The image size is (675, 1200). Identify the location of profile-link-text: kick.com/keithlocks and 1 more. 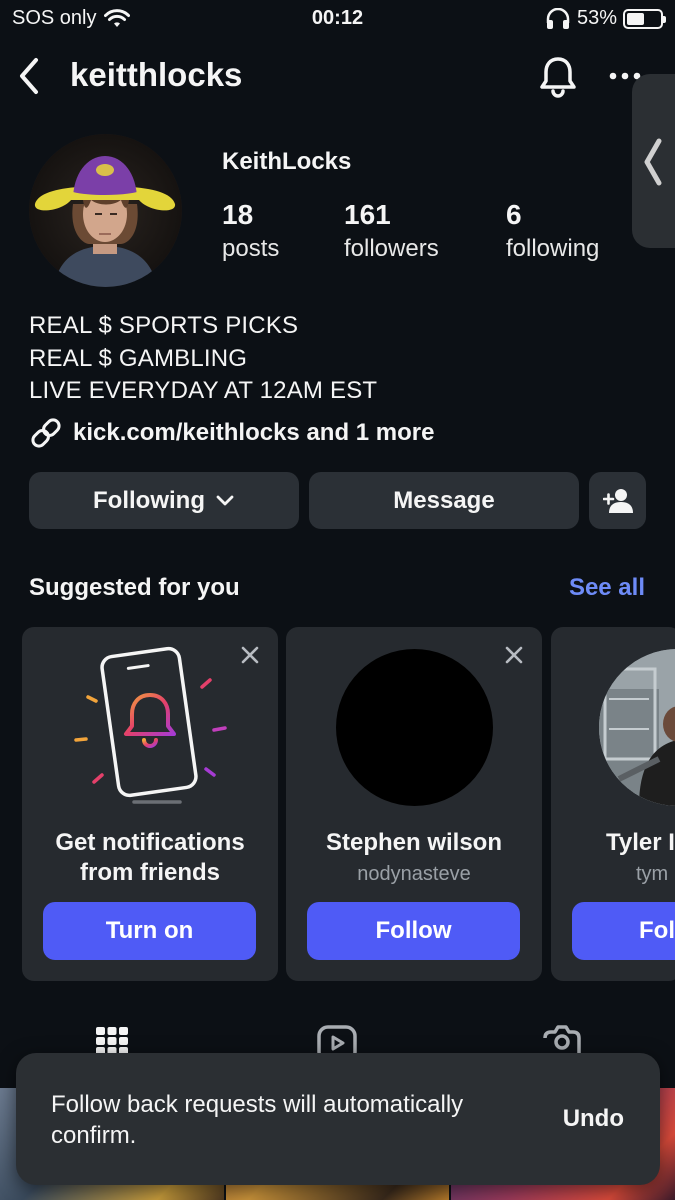
(254, 432).